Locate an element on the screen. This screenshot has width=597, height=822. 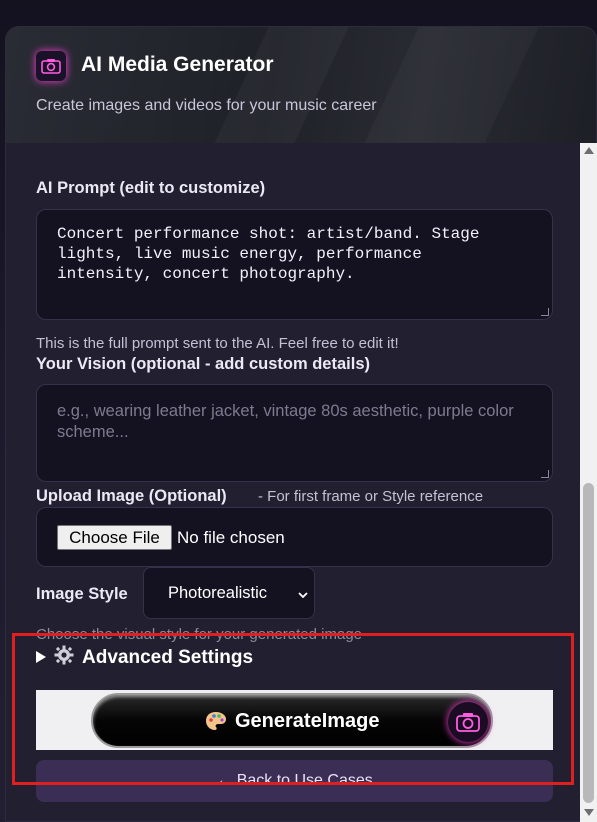
style-selected-value: Photorealistic is located at coordinates (218, 593).